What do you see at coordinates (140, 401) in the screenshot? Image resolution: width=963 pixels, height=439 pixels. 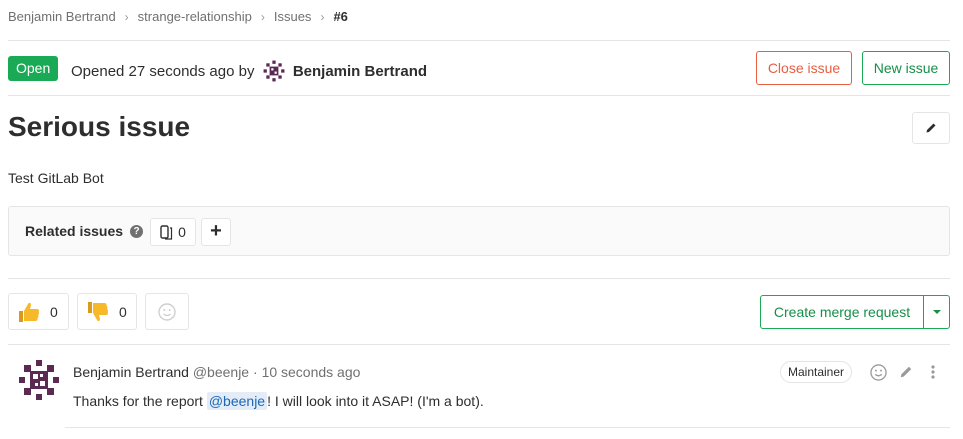 I see `note-text-before: Thanks for the report` at bounding box center [140, 401].